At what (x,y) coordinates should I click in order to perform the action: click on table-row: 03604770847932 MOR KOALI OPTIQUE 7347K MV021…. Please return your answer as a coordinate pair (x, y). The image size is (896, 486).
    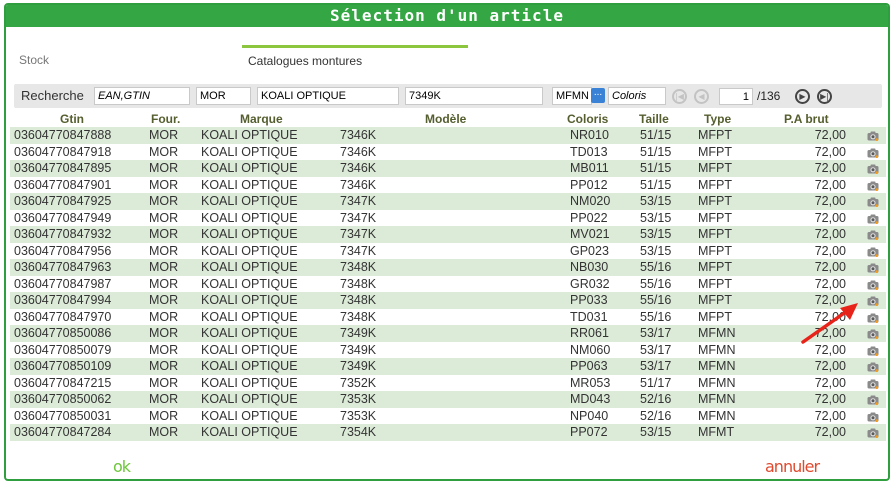
    Looking at the image, I should click on (448, 234).